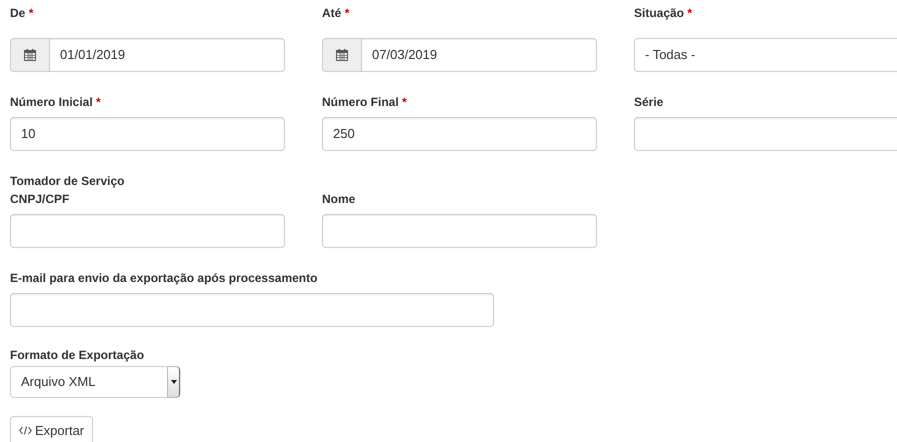 The image size is (897, 442). Describe the element at coordinates (173, 382) in the screenshot. I see `caret-icon` at that location.